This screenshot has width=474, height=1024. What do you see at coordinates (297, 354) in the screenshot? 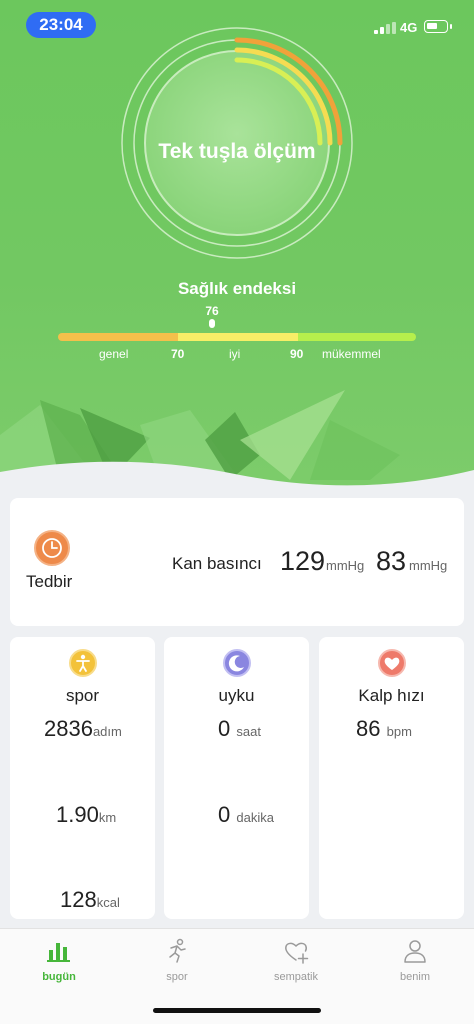
I see `scale-threshold-2: 90` at bounding box center [297, 354].